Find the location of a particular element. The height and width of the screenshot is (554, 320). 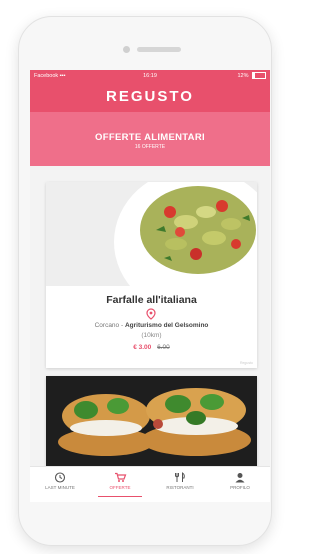

offer-town: Corcano - is located at coordinates (109, 325).